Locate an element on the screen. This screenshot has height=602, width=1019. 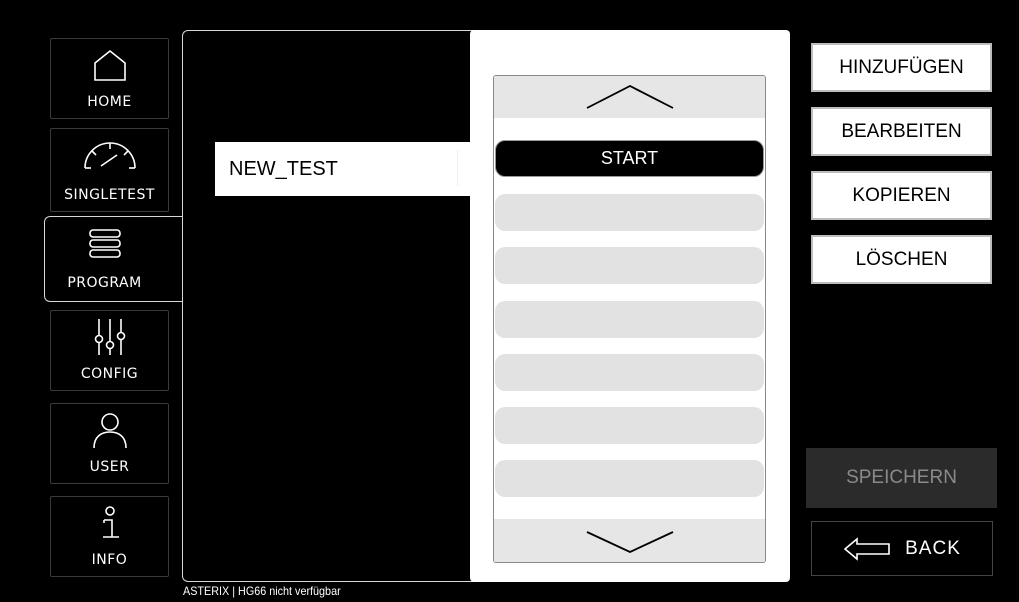
field-divider is located at coordinates (457, 168).